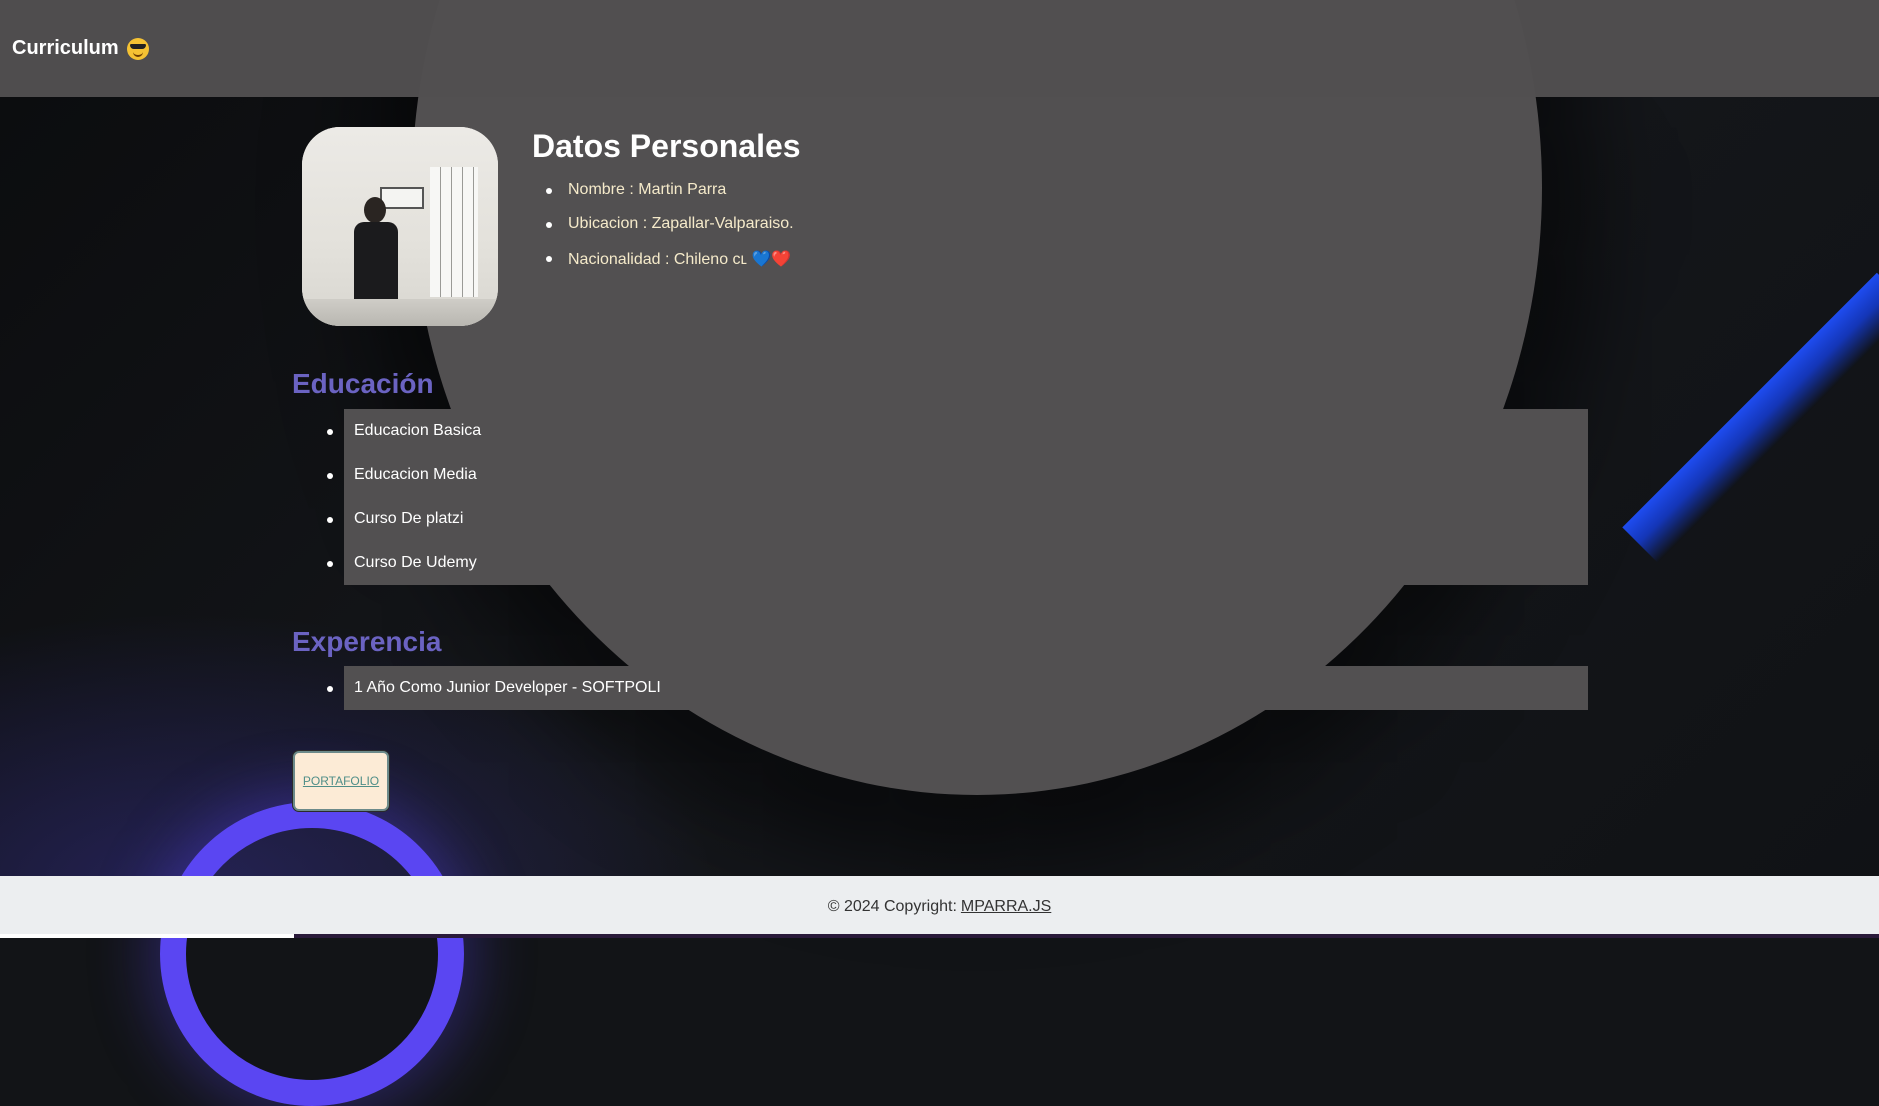 Image resolution: width=1879 pixels, height=1106 pixels. What do you see at coordinates (494, 687) in the screenshot?
I see `list-item: 1 Año Como Junior Developer - SOFTPOLI` at bounding box center [494, 687].